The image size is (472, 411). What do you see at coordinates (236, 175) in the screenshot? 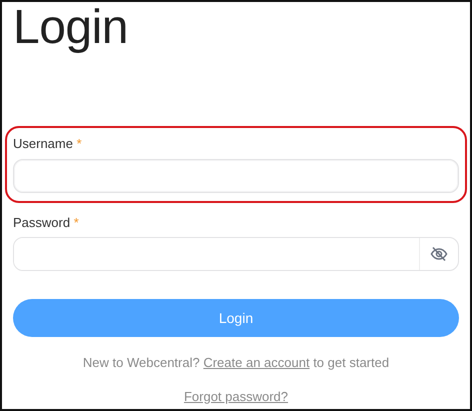
I see `username-field` at bounding box center [236, 175].